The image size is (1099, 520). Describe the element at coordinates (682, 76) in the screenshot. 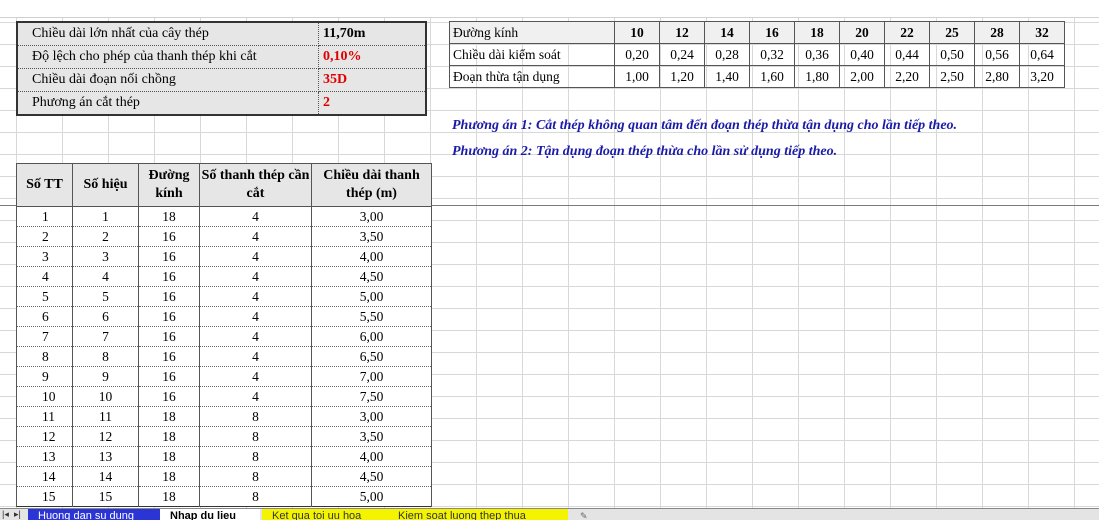

I see `diameter-cell: 1,20` at that location.